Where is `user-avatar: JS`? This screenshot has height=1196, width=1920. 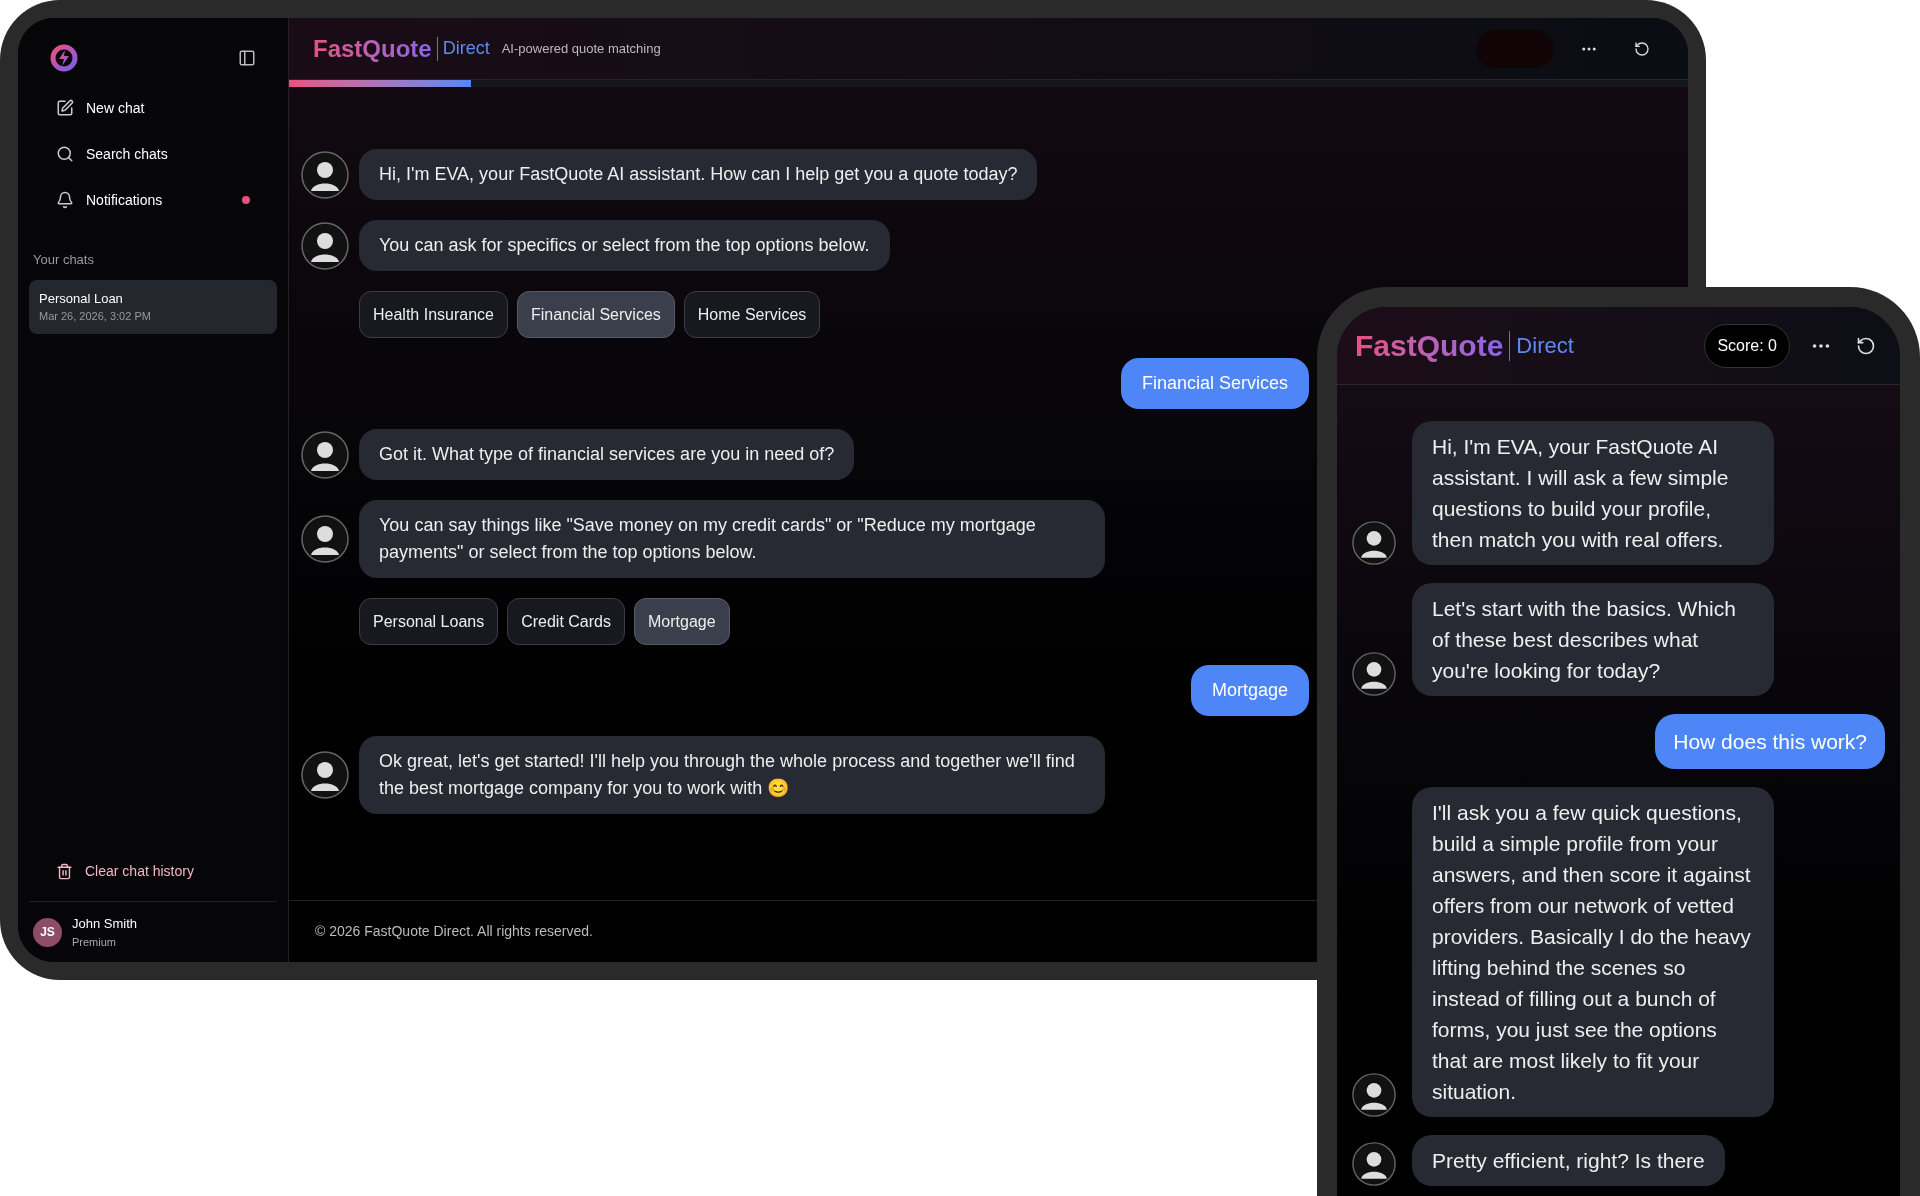 user-avatar: JS is located at coordinates (47, 932).